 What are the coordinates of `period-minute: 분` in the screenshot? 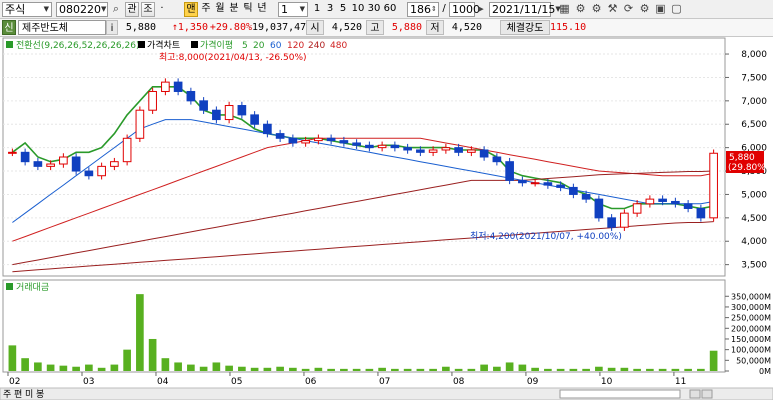 It's located at (234, 9).